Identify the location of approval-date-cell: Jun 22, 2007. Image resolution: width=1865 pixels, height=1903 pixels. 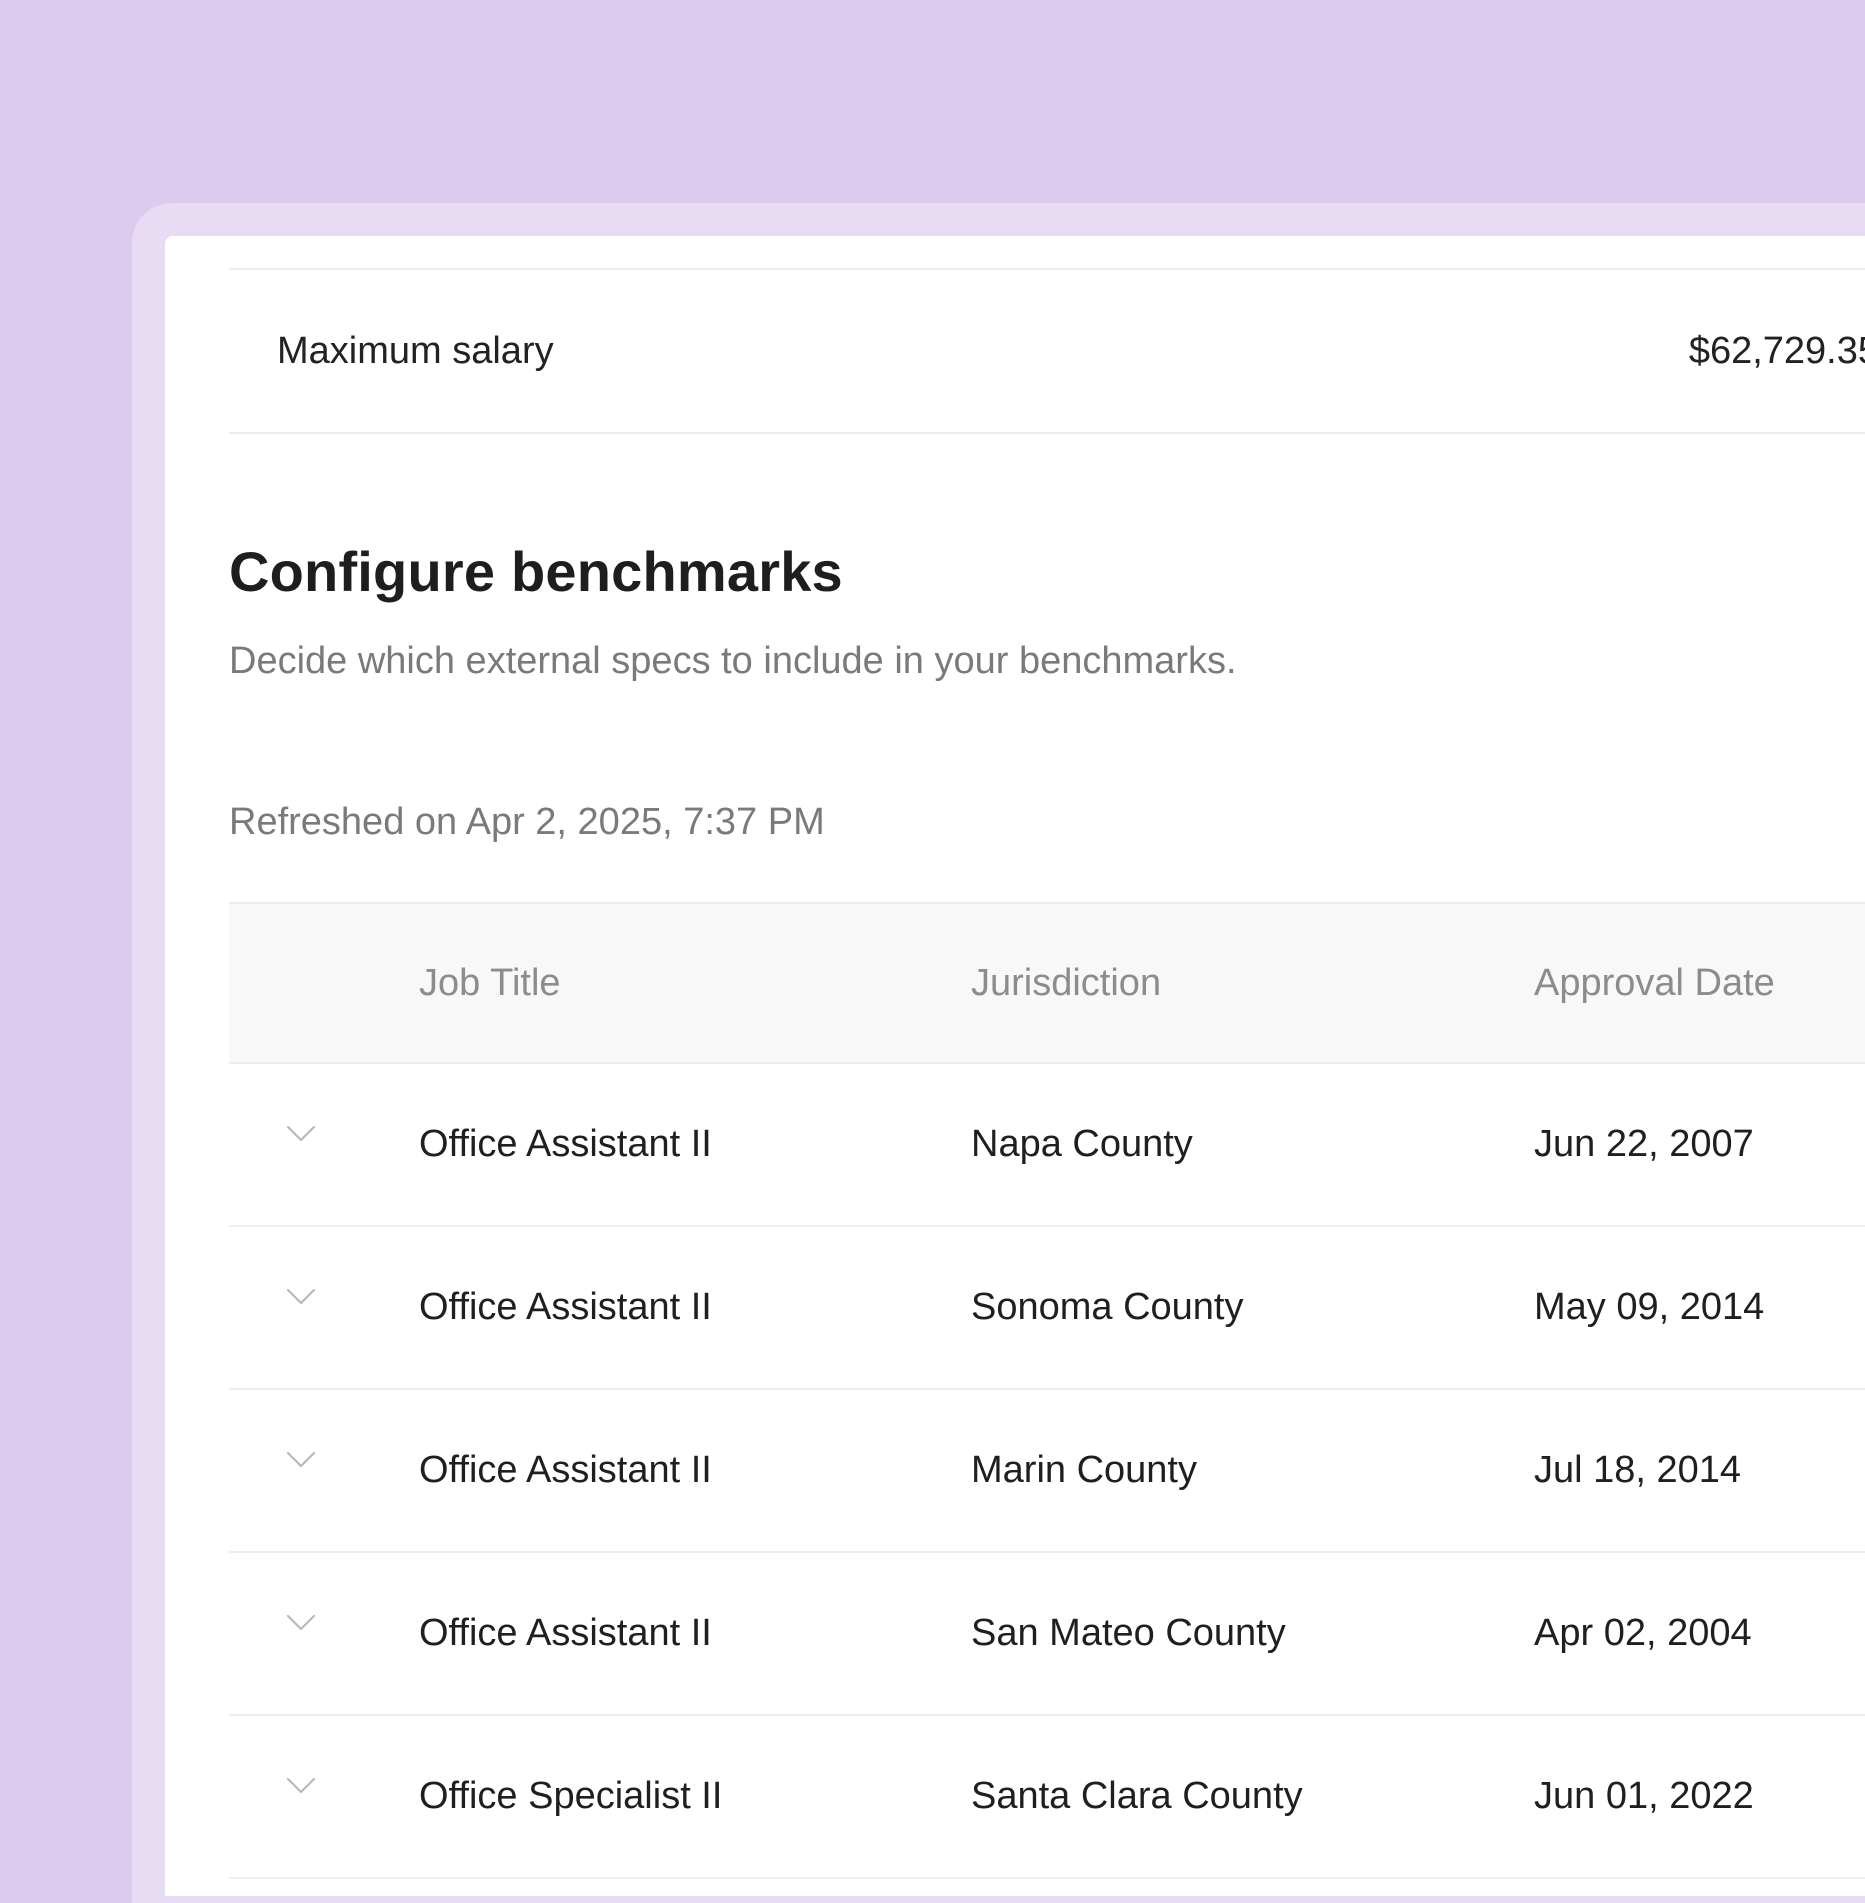
(1644, 1144).